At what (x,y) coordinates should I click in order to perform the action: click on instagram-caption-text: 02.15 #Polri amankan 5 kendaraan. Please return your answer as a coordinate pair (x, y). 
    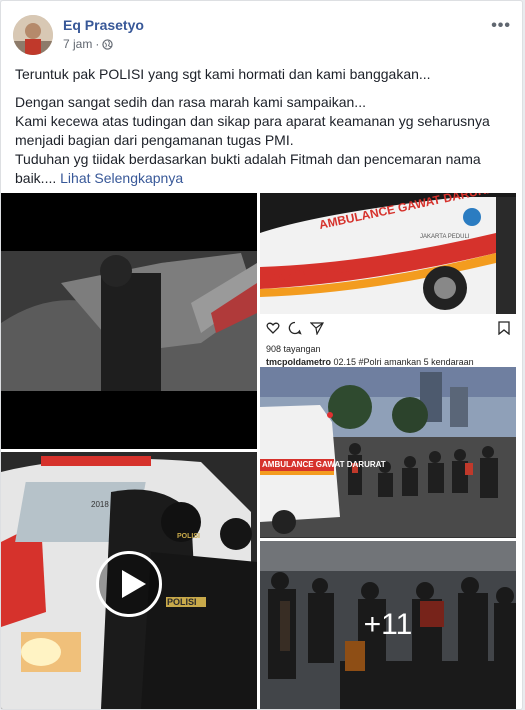
    Looking at the image, I should click on (403, 362).